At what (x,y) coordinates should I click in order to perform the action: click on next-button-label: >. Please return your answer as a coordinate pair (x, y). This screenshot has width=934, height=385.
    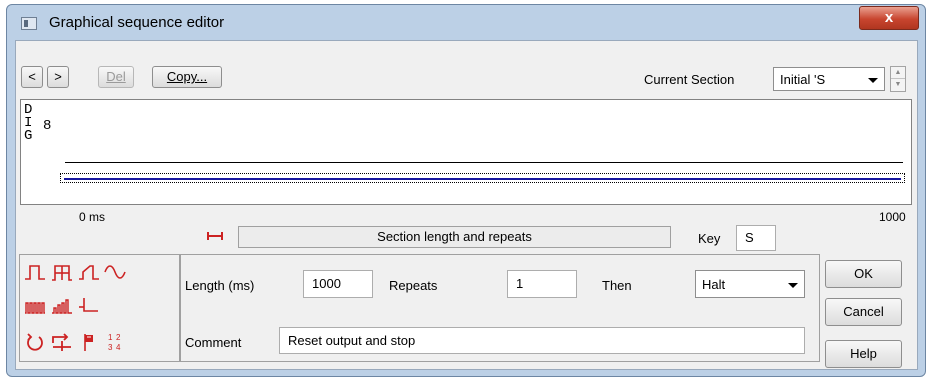
    Looking at the image, I should click on (58, 76).